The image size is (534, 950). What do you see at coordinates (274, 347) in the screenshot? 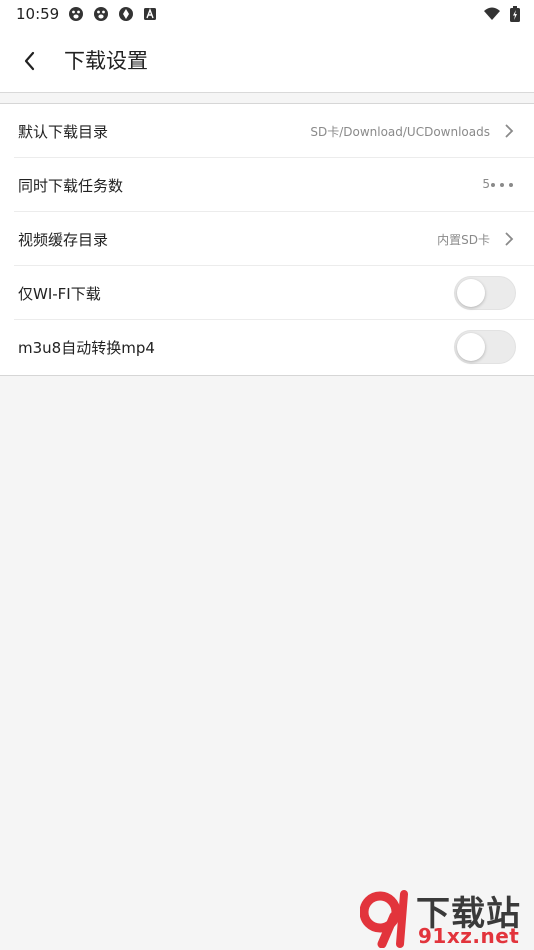
I see `m3u8-convert-row: m3u8自动转换mp4` at bounding box center [274, 347].